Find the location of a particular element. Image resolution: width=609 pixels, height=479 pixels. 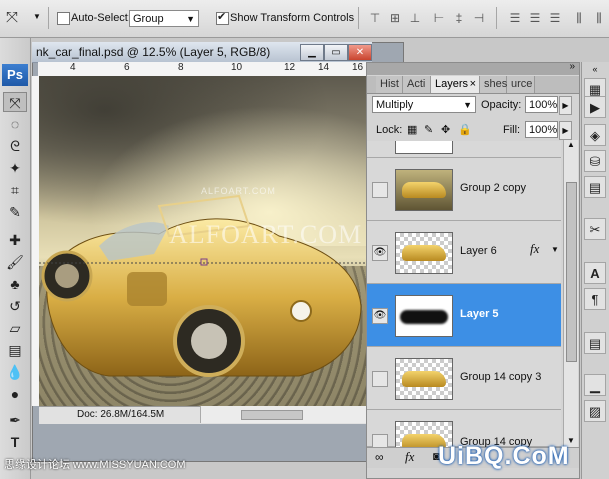

auto-select-dropdown: Group ▼ is located at coordinates (164, 18).